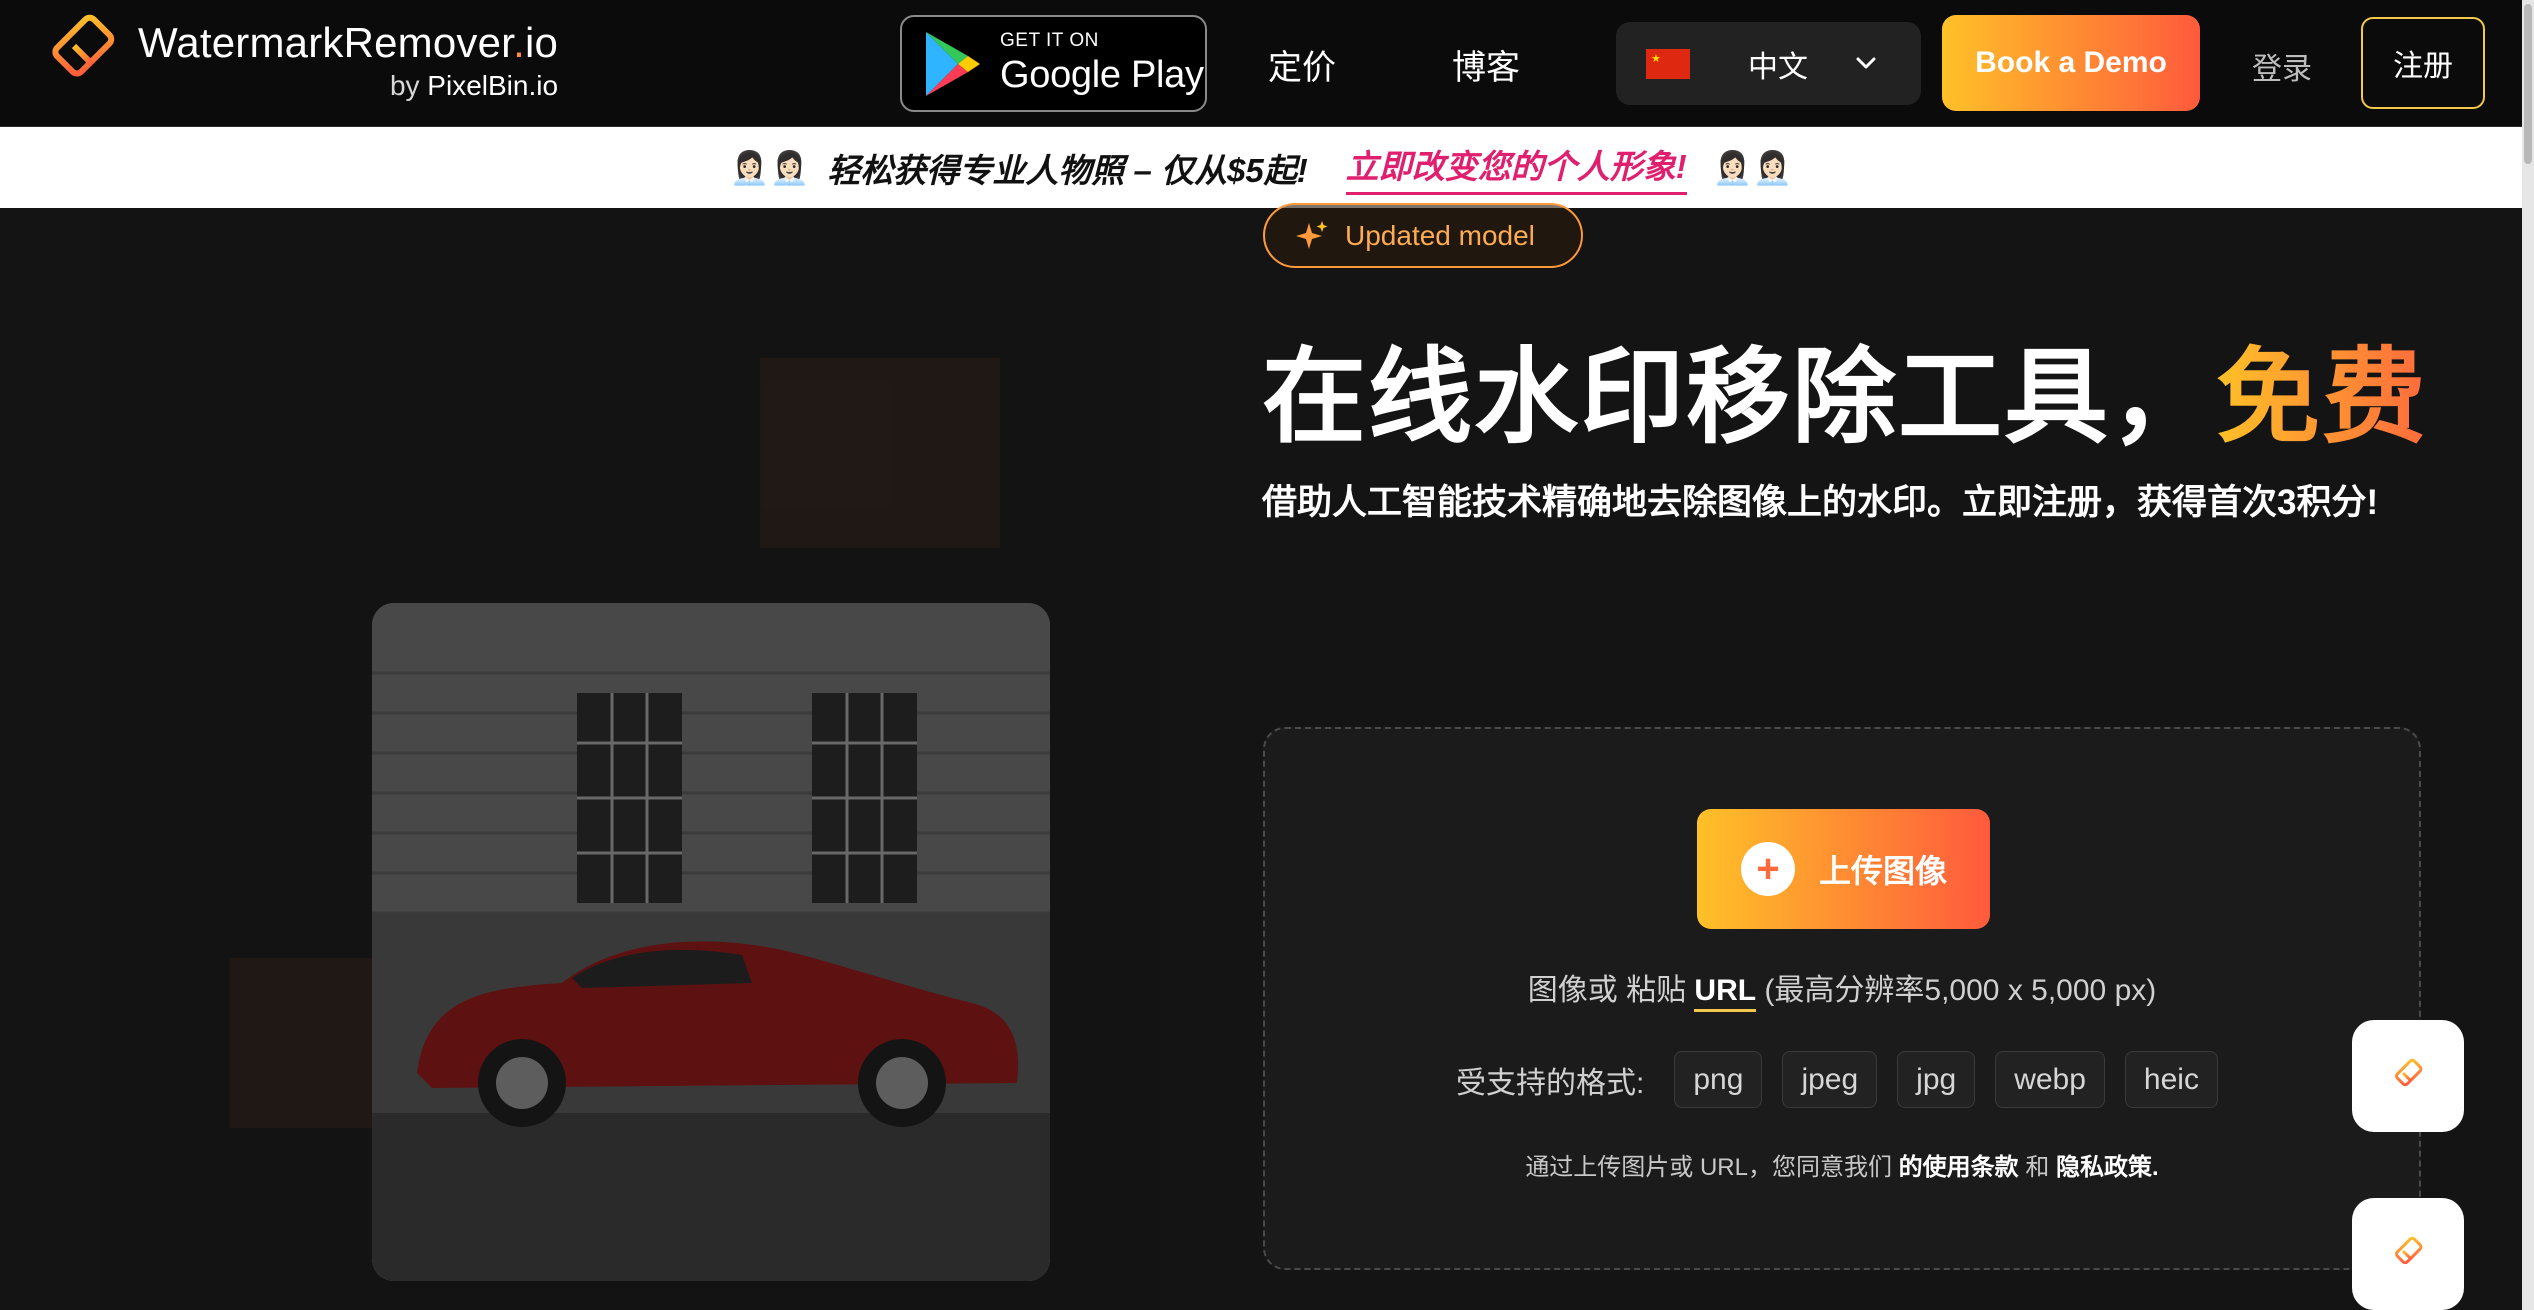  What do you see at coordinates (2107, 1167) in the screenshot?
I see `privacy-policy-link: 隐私政策.` at bounding box center [2107, 1167].